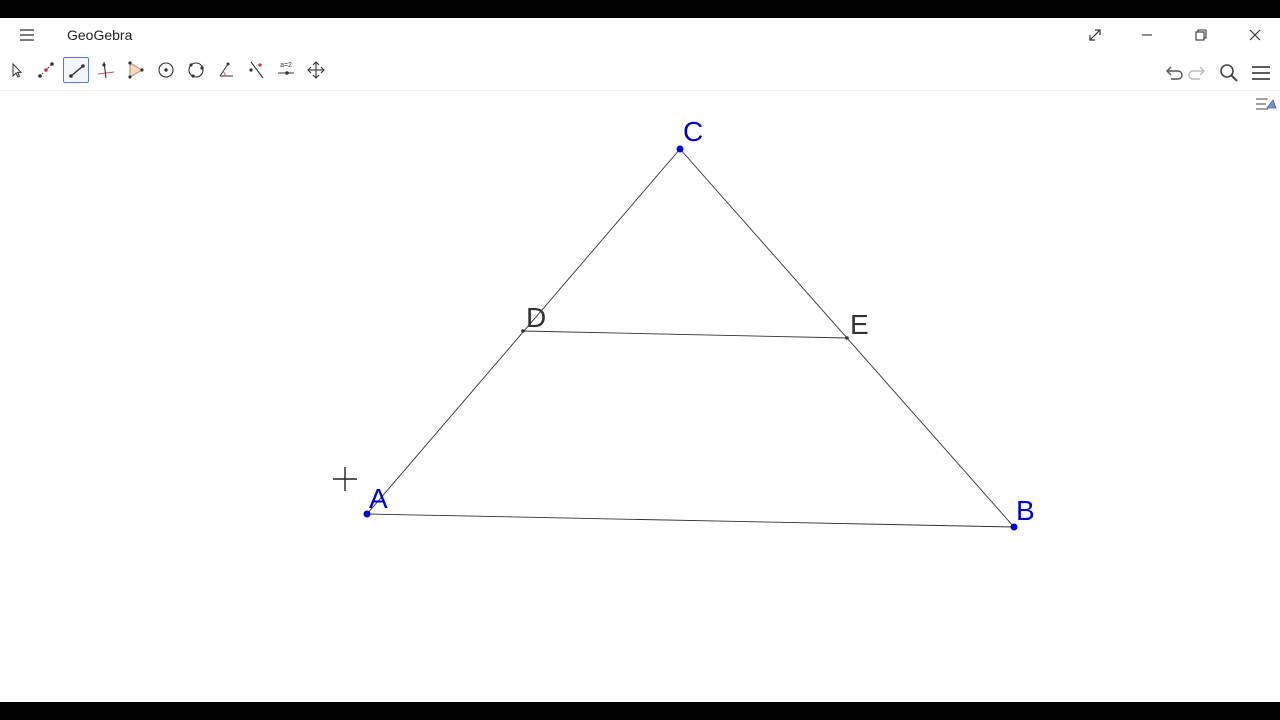  I want to click on circle-3pts-icon, so click(196, 70).